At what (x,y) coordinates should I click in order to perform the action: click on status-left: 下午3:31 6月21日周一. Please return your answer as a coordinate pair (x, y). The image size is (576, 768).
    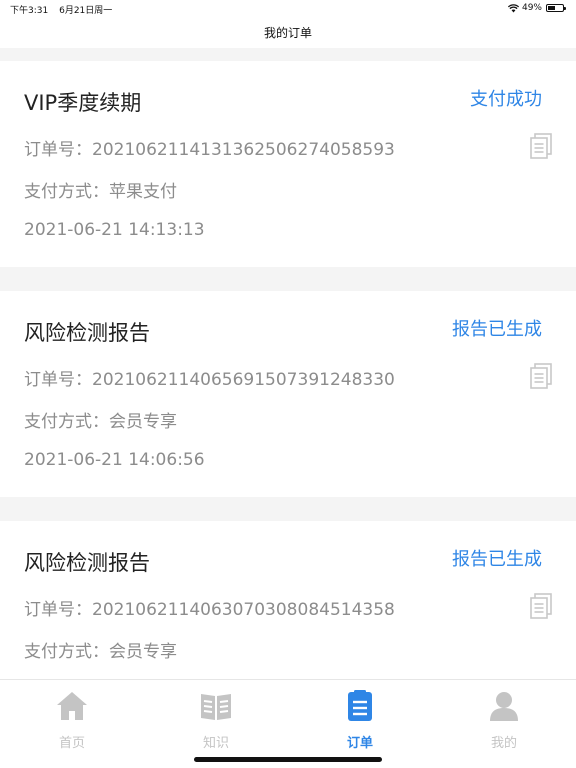
    Looking at the image, I should click on (65, 9).